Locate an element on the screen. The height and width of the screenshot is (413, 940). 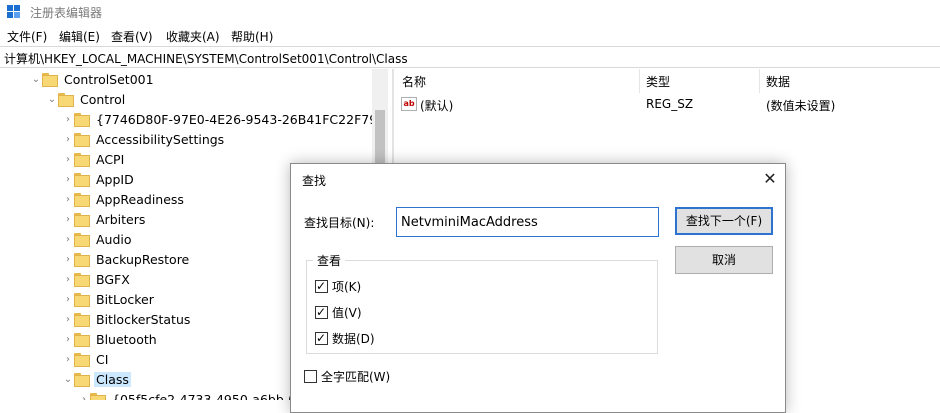
tree-item: ⌄ ControlSet001 is located at coordinates (93, 80).